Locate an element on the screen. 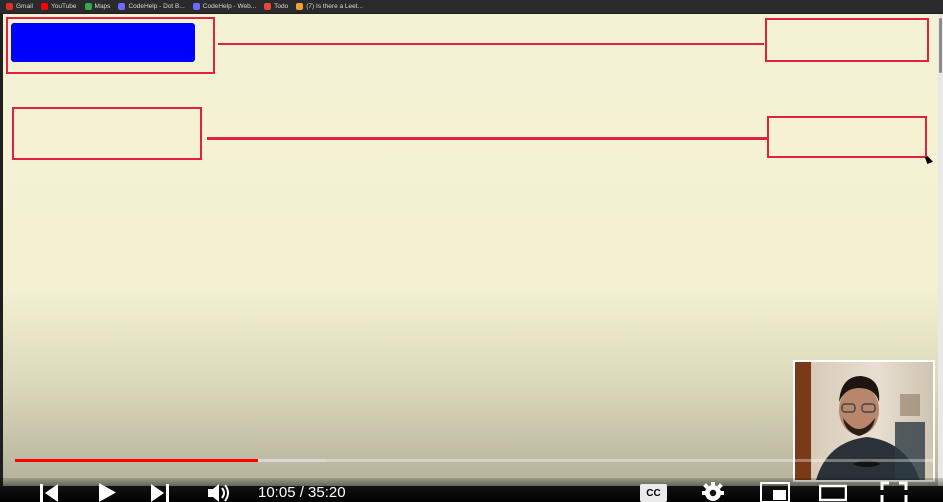 The width and height of the screenshot is (943, 502). bookmark-label: Todo is located at coordinates (281, 6).